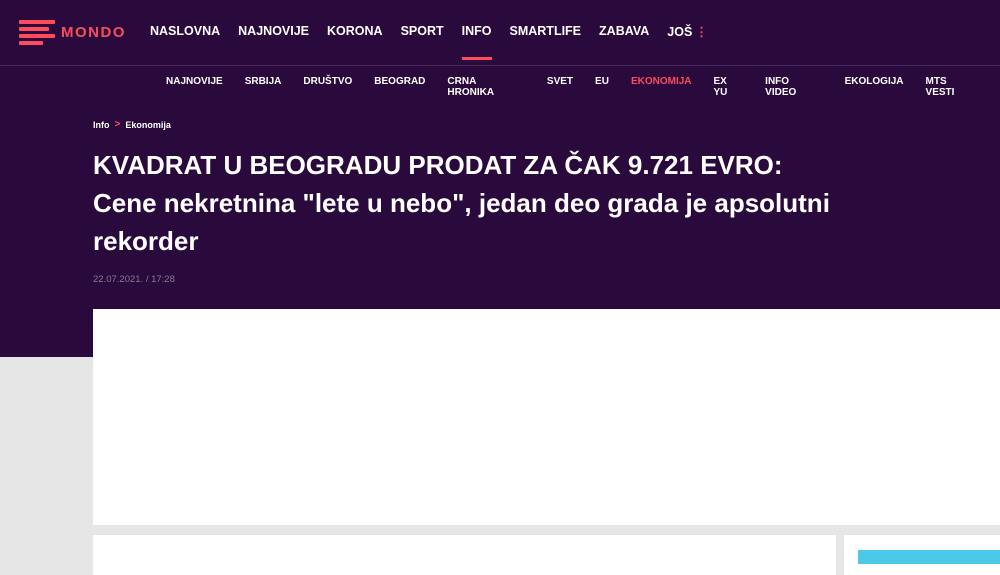 The height and width of the screenshot is (575, 1000). I want to click on sidebar-widget, so click(922, 555).